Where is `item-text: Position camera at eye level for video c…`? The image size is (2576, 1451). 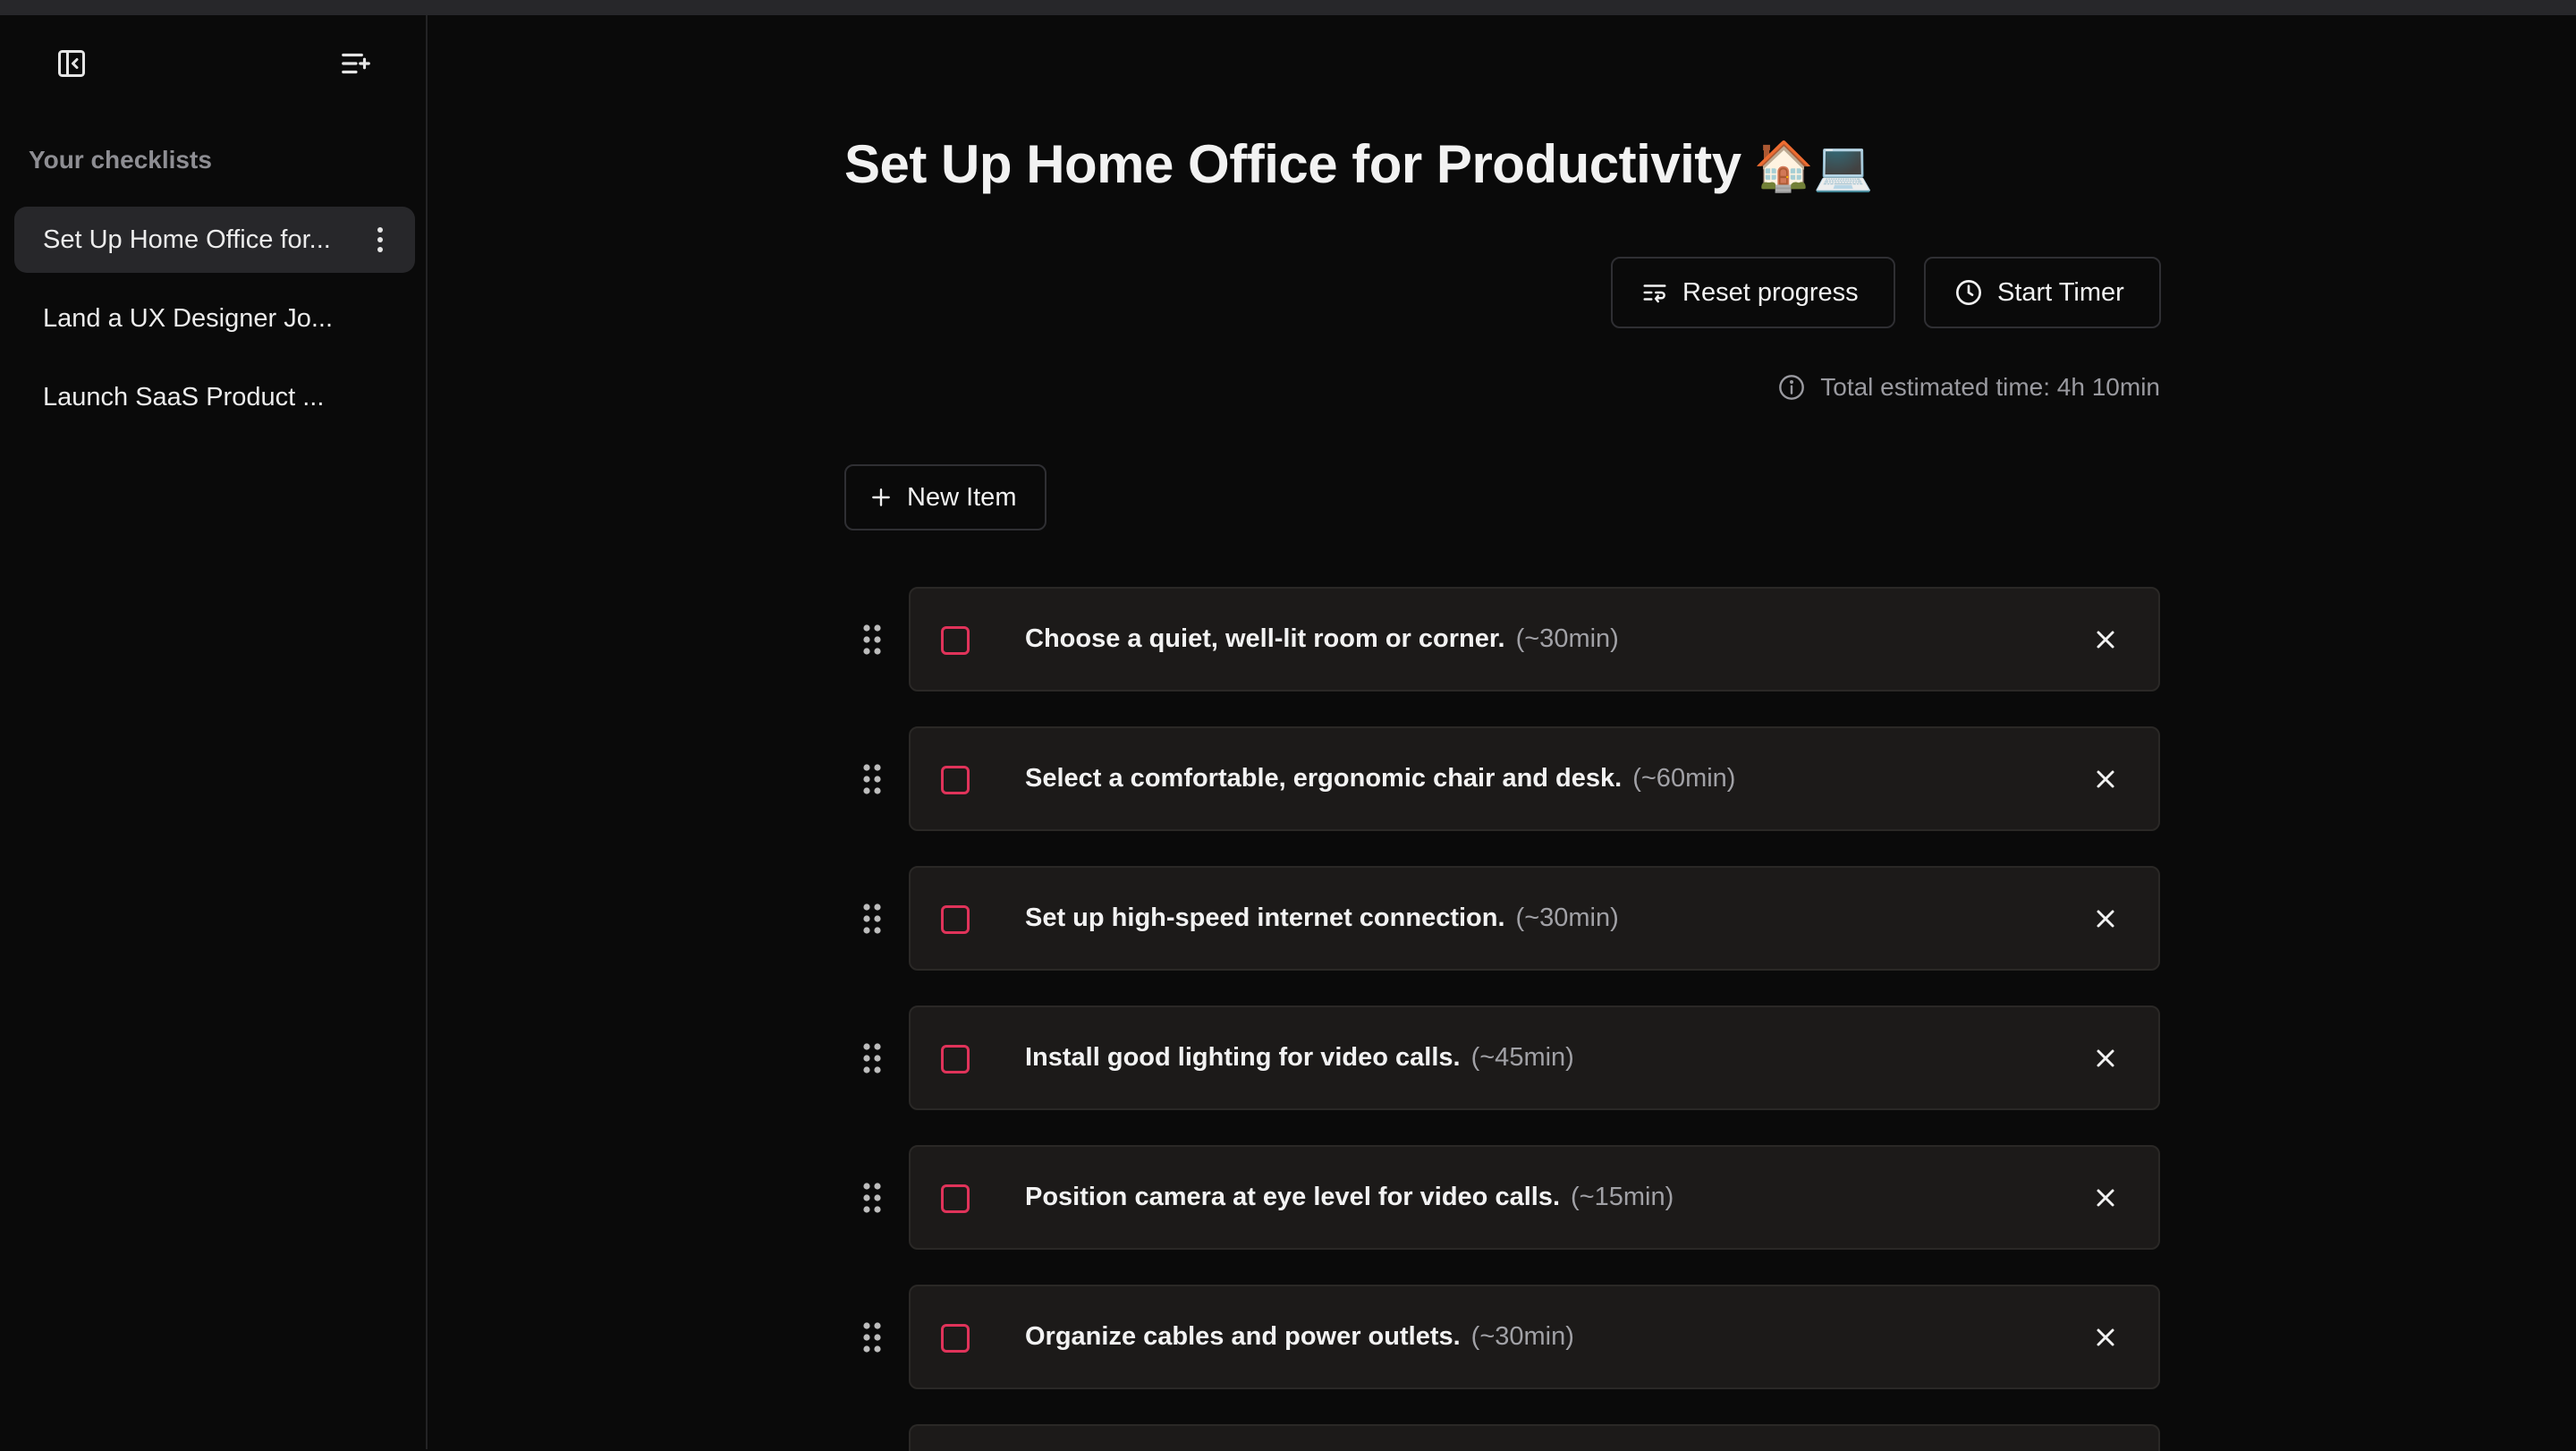 item-text: Position camera at eye level for video c… is located at coordinates (1349, 1197).